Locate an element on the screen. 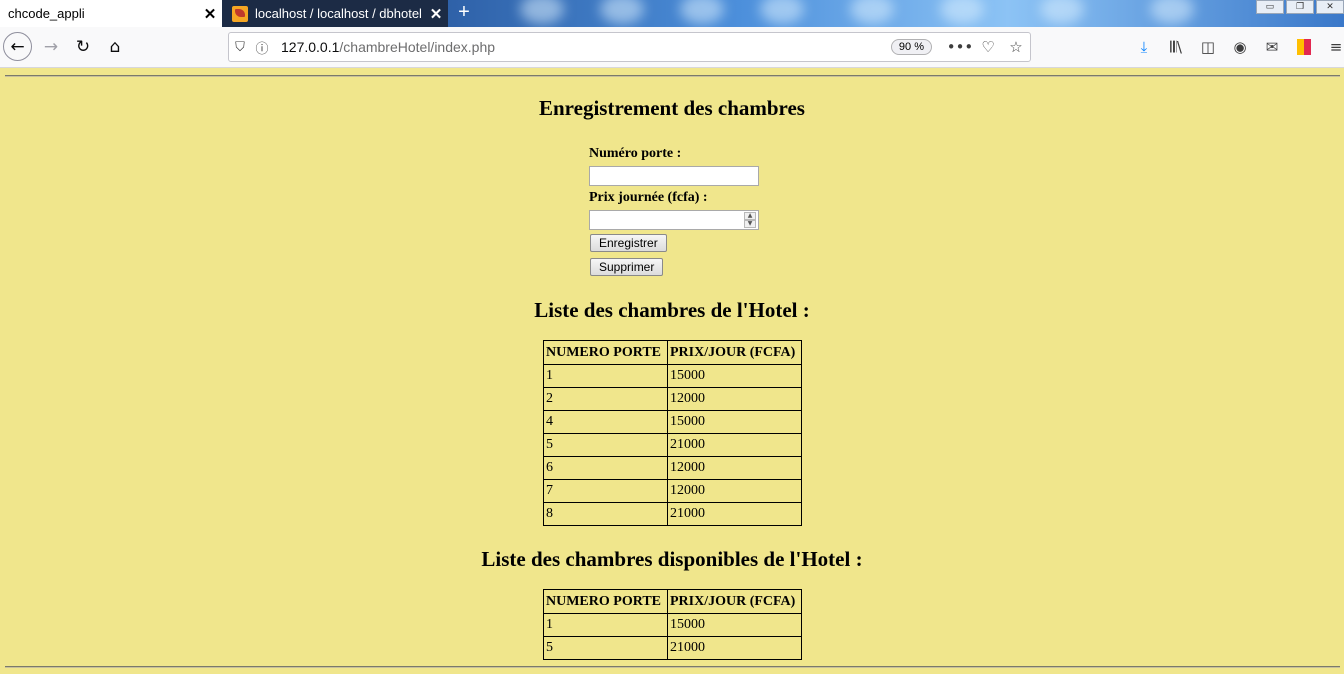 Image resolution: width=1344 pixels, height=674 pixels. enregistrer-button: Enregistrer is located at coordinates (628, 243).